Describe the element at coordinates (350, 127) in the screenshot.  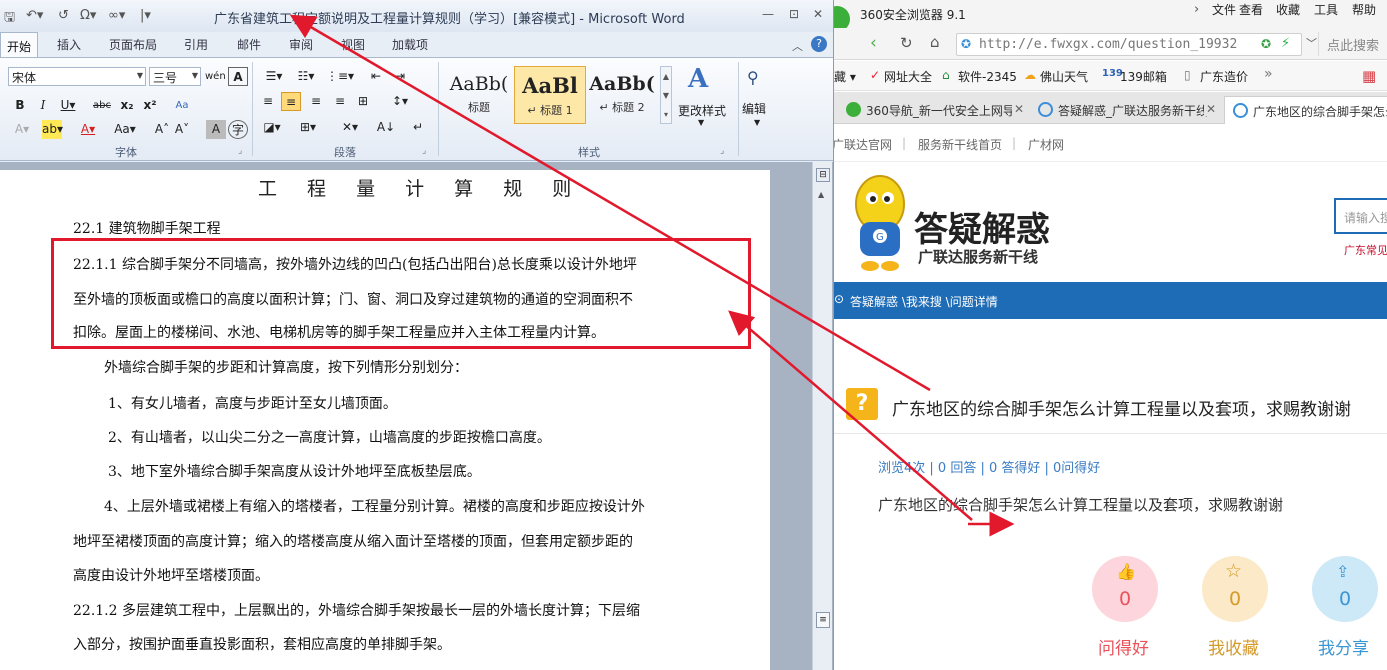
I see `chinese-layout-button: ✕▾` at that location.